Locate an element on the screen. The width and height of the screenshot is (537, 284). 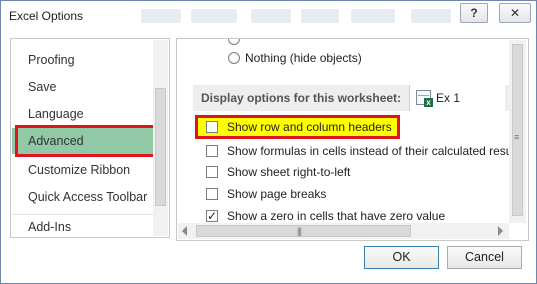
sidebar-item-proofing: Proofing is located at coordinates (82, 60).